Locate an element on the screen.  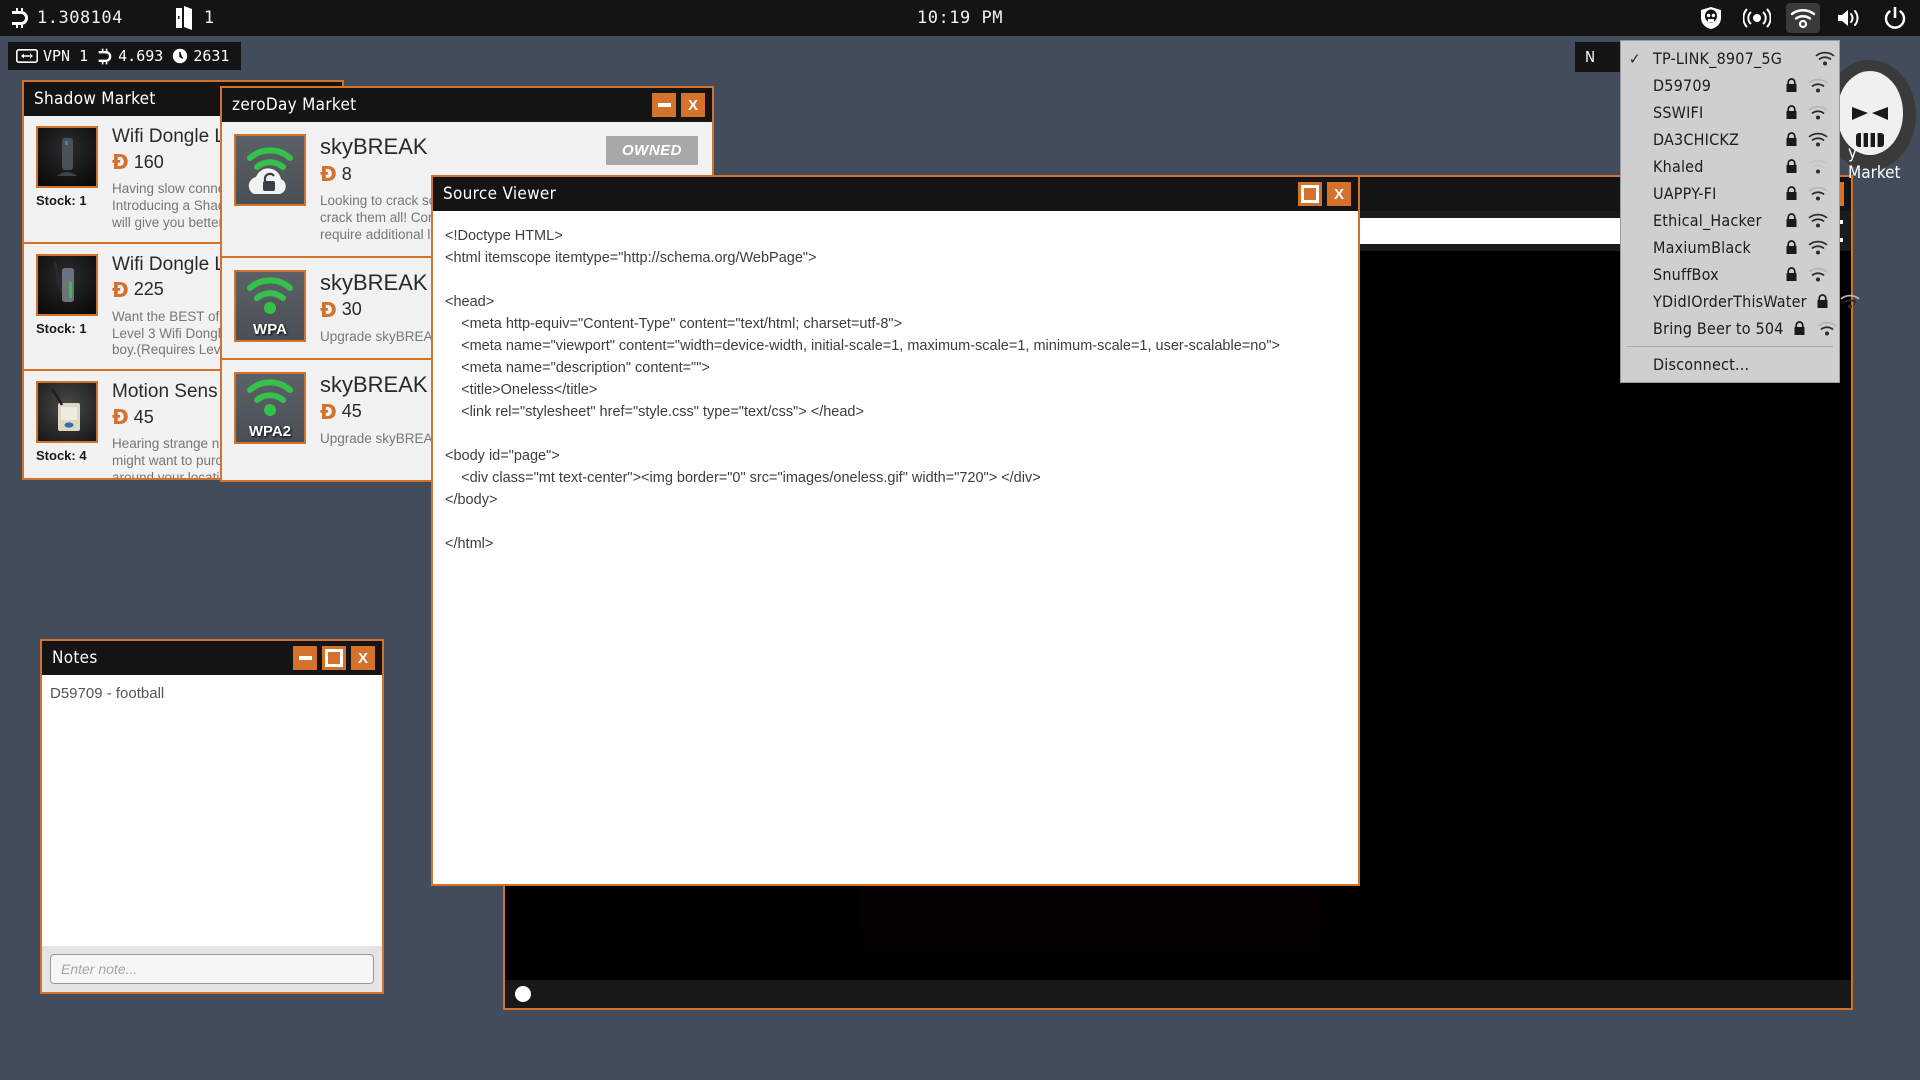
notes-maximize-button is located at coordinates (334, 658).